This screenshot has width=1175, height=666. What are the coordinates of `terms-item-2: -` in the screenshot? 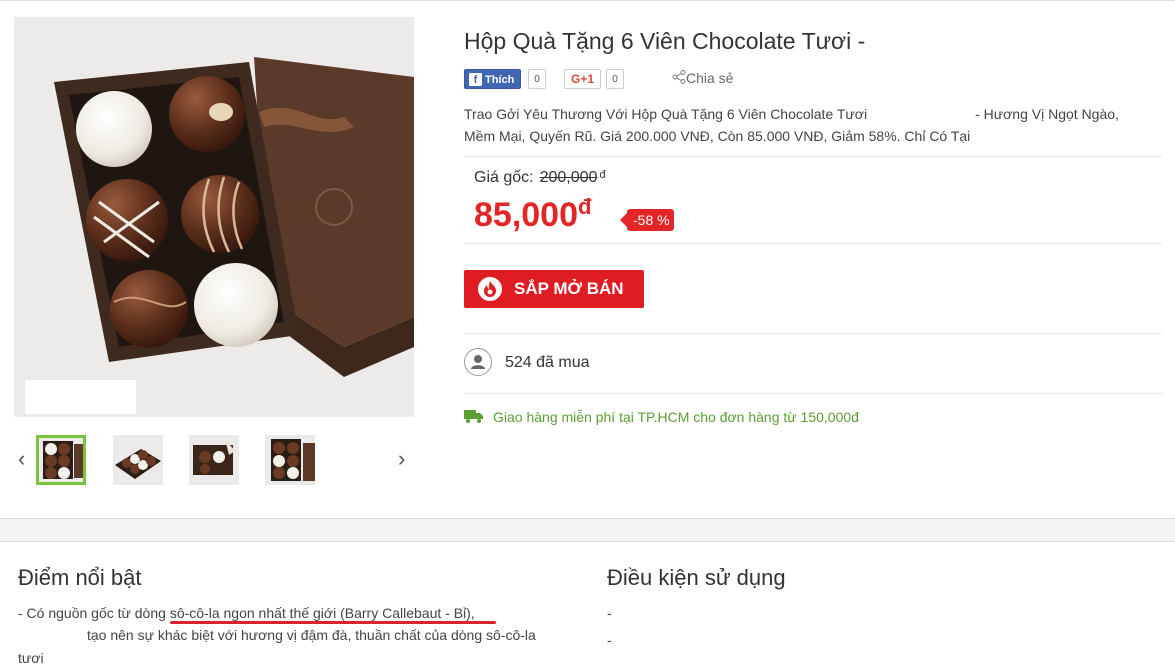 It's located at (609, 640).